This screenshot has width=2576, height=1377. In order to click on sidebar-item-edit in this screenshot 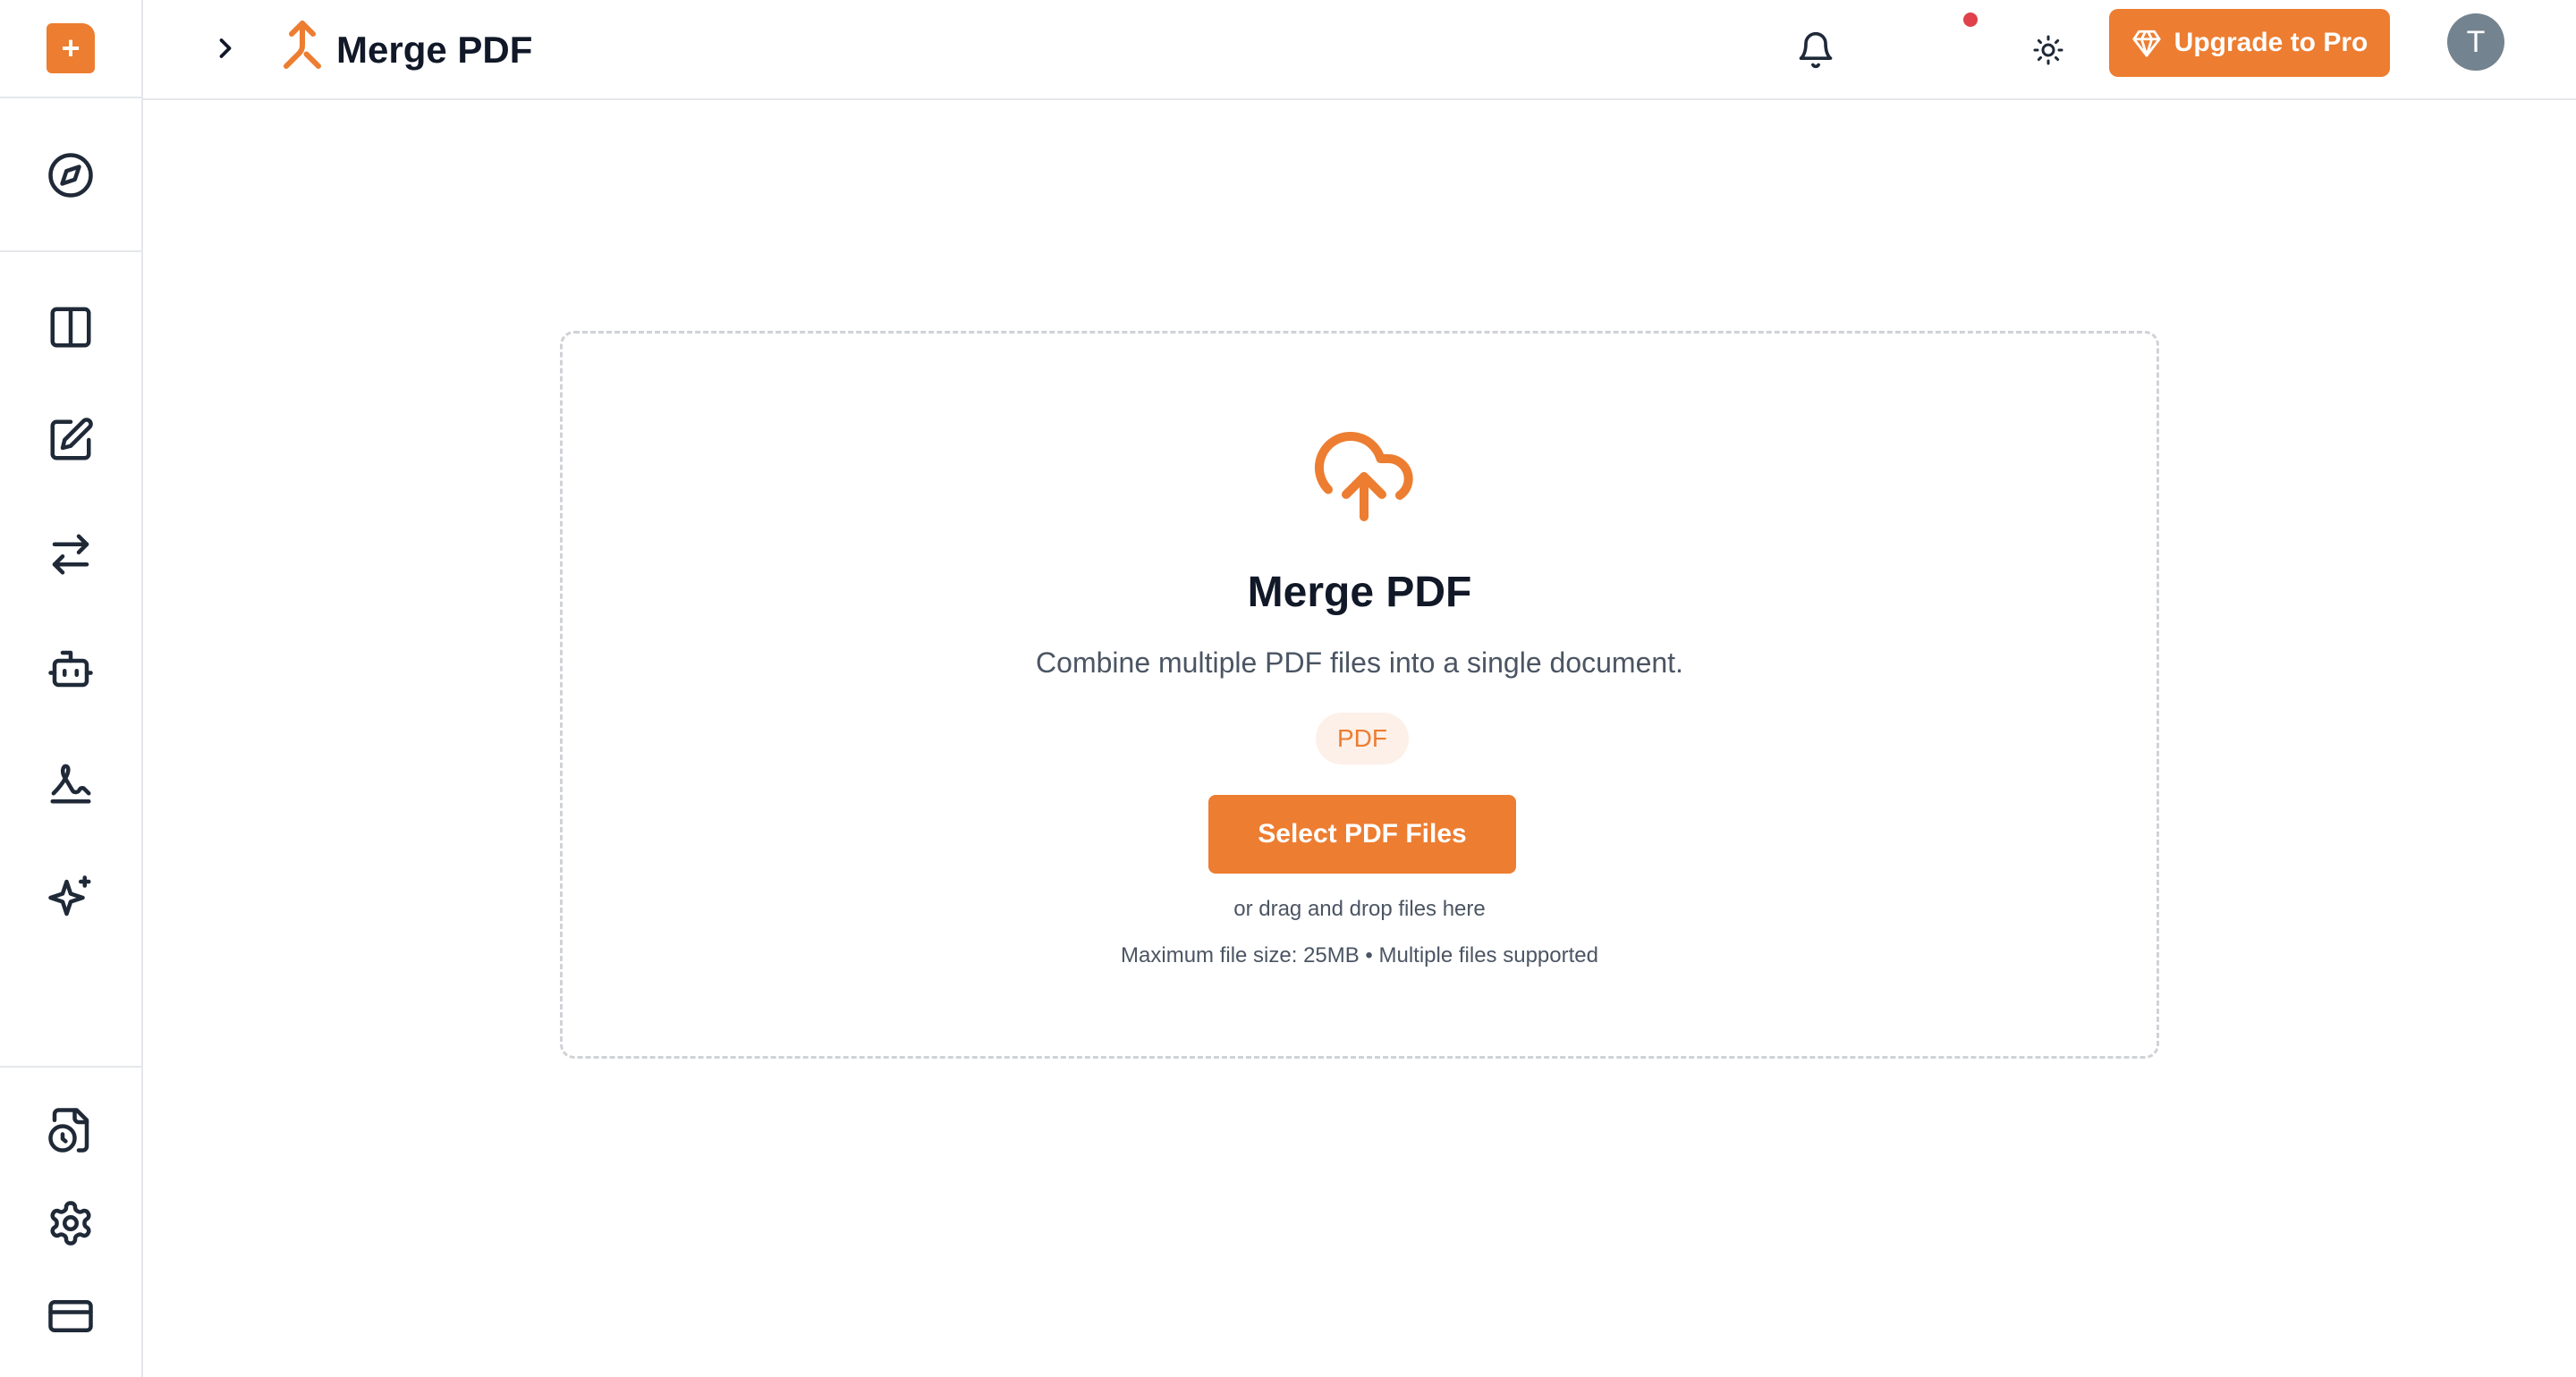, I will do `click(70, 440)`.